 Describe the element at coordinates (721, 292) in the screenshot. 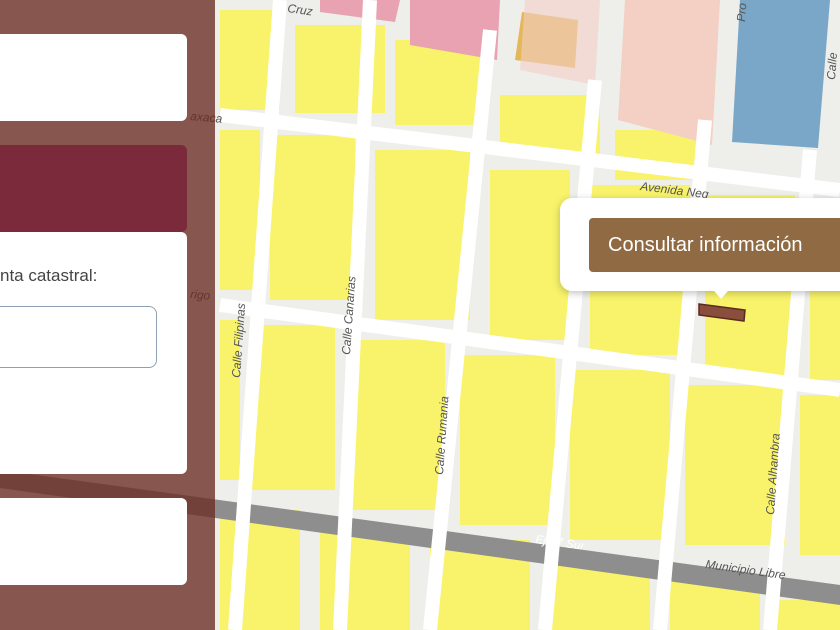

I see `popup-tail` at that location.